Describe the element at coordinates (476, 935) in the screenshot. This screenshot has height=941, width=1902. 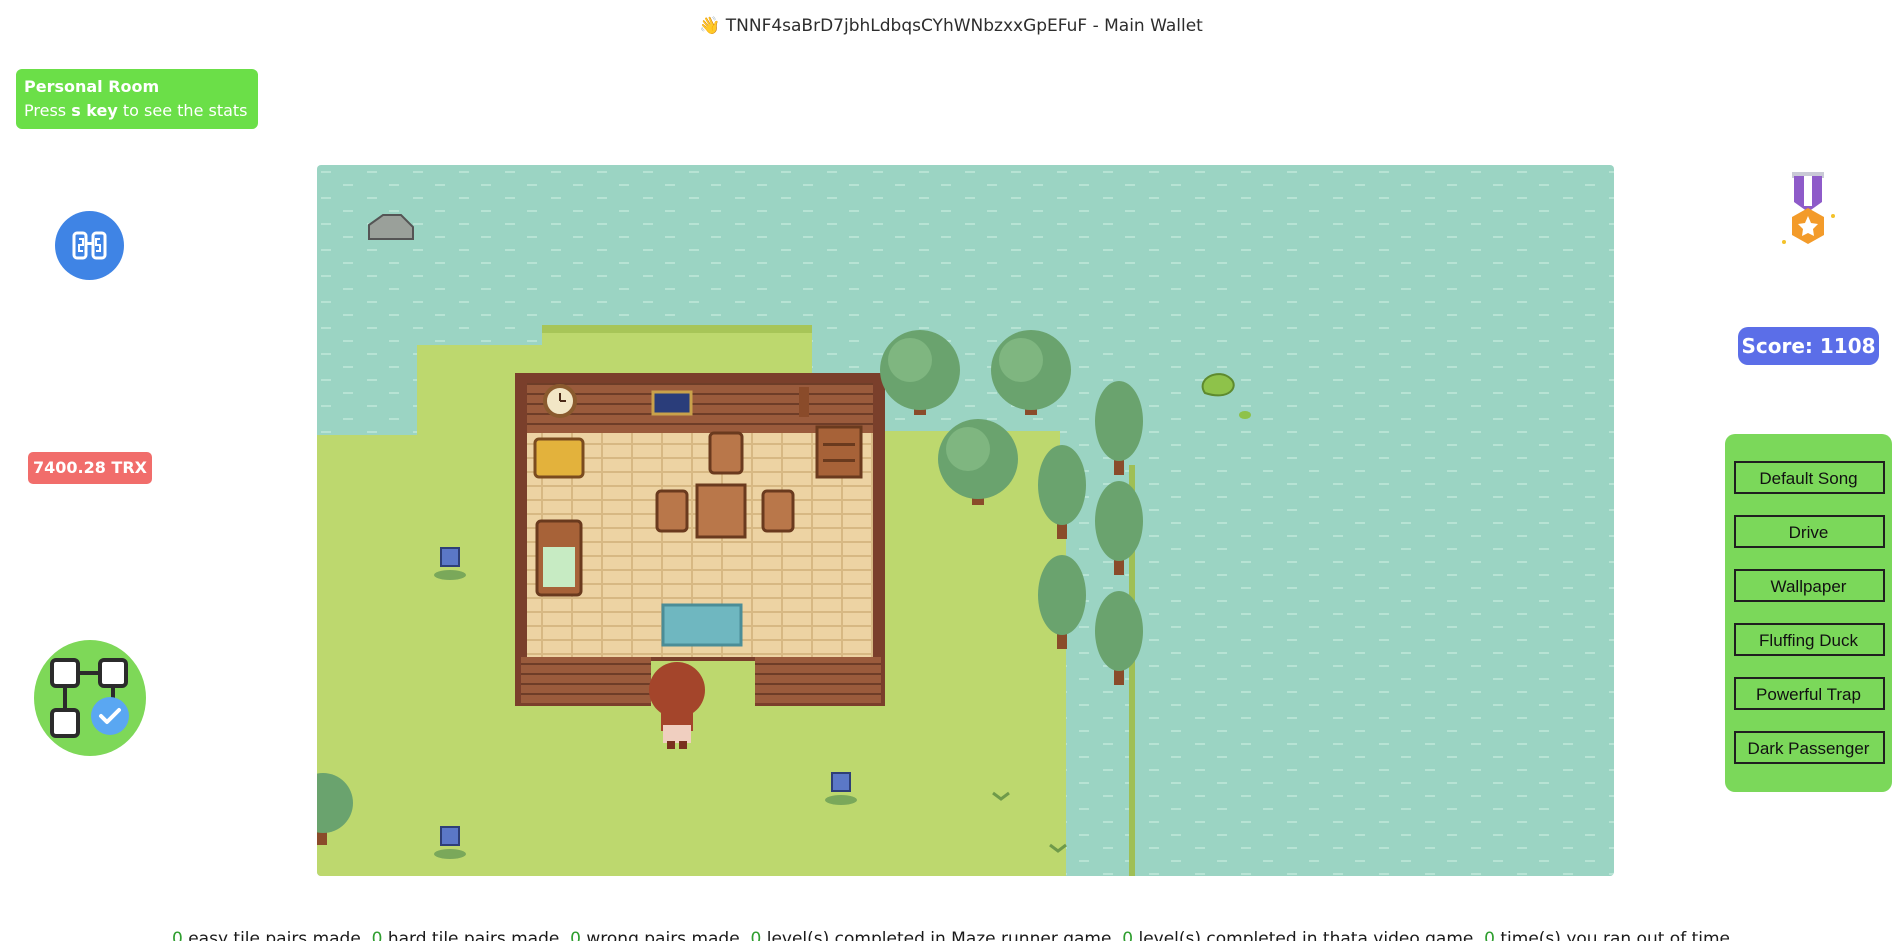
I see `hard-pairs-label: hard tile pairs made,` at that location.